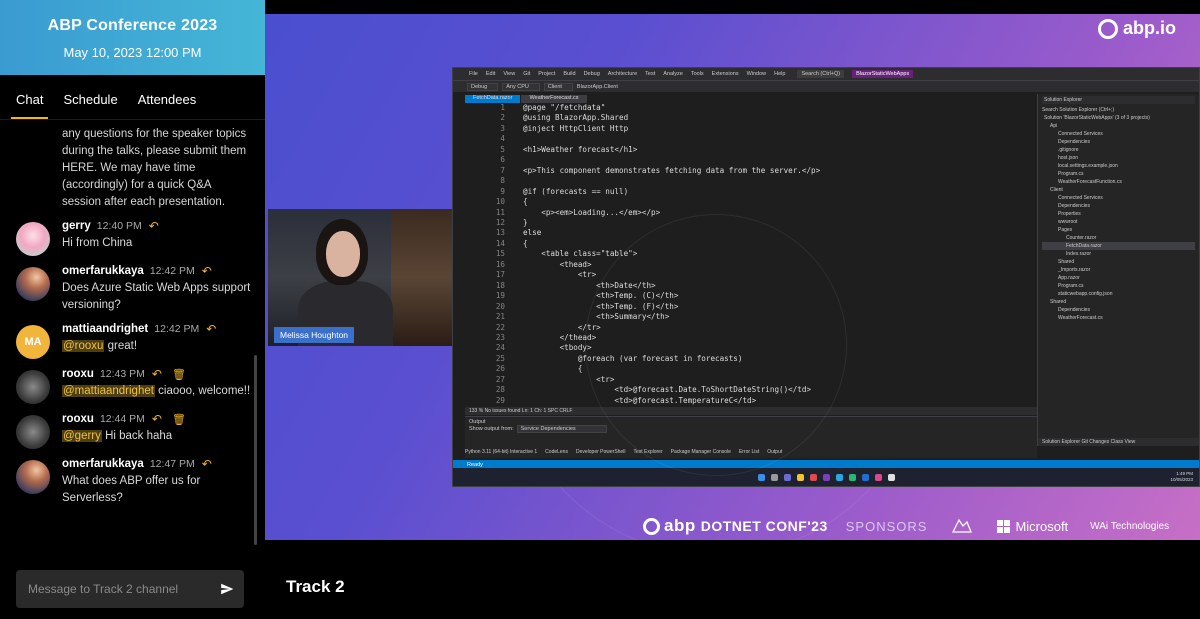 The width and height of the screenshot is (1200, 619). I want to click on explorer-icon, so click(800, 477).